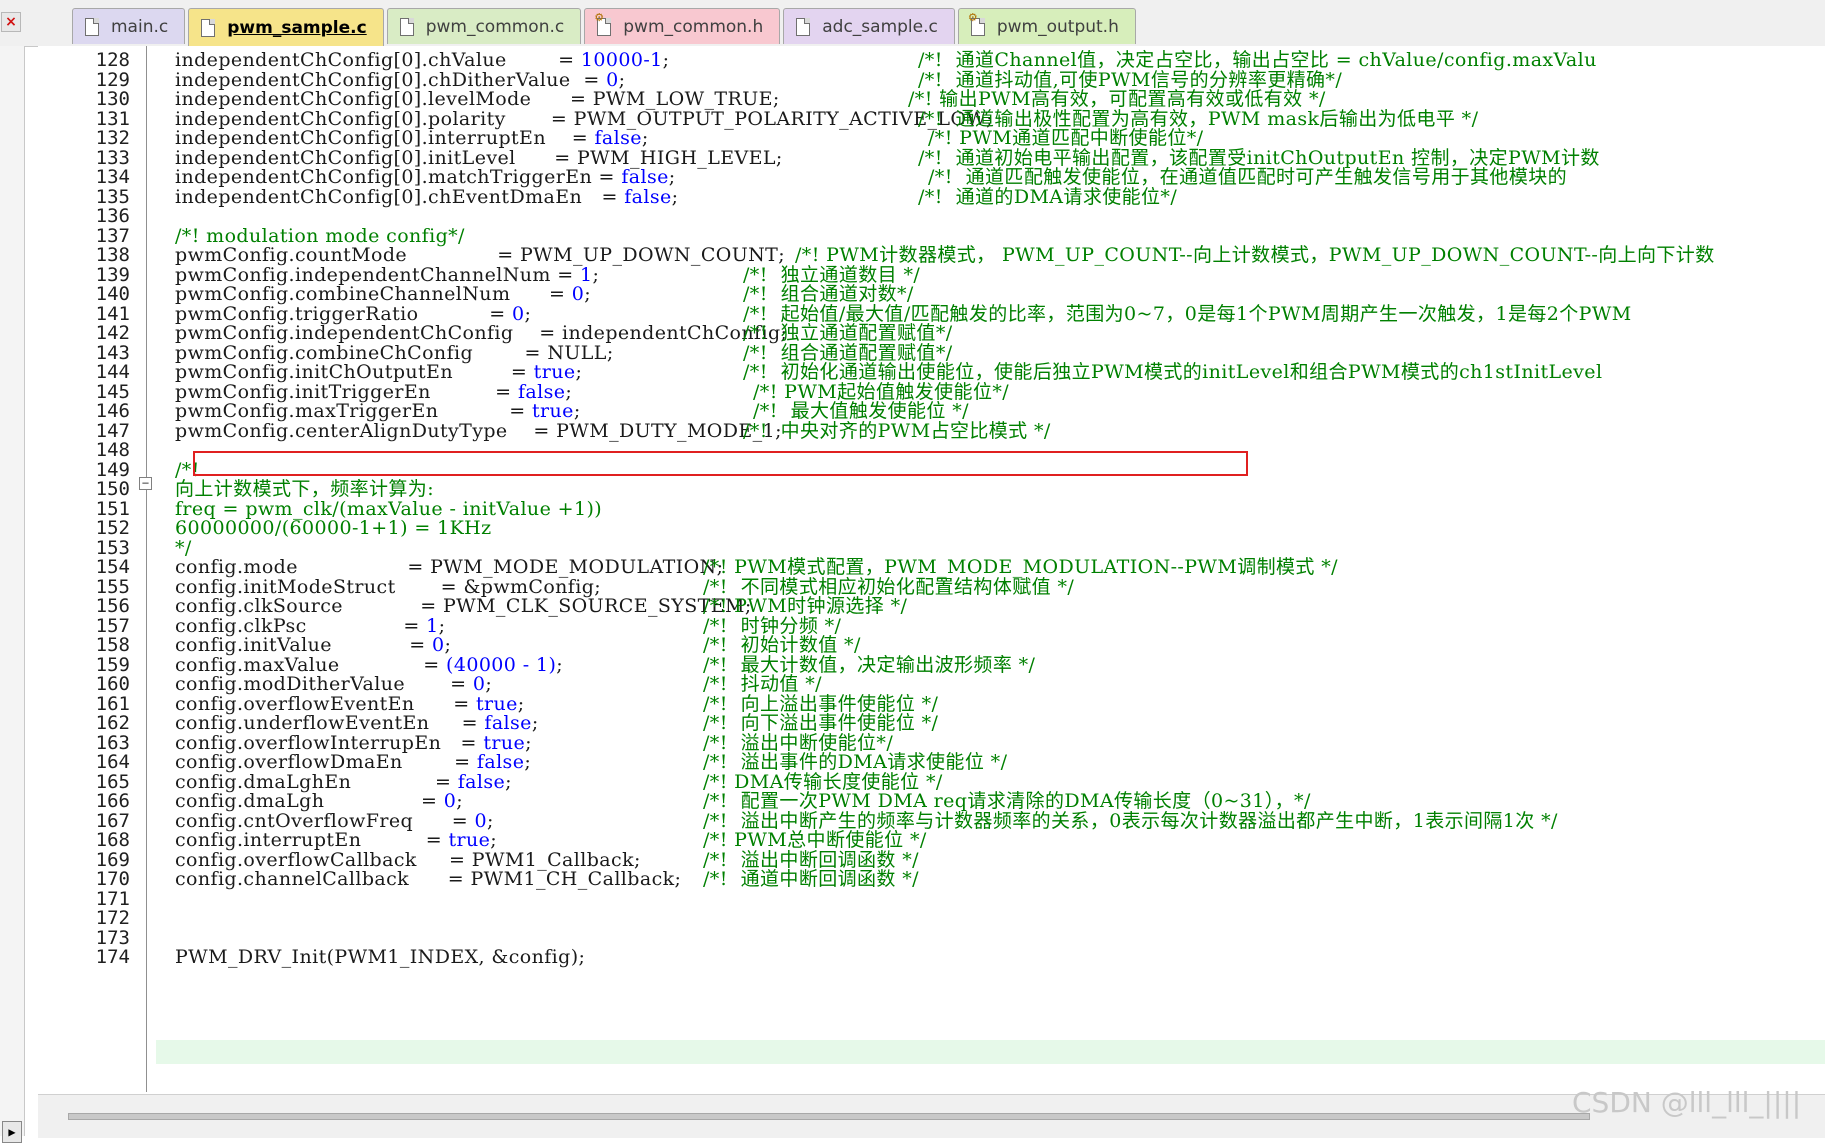 This screenshot has width=1825, height=1143. What do you see at coordinates (829, 1116) in the screenshot?
I see `scrollbar-thumb` at bounding box center [829, 1116].